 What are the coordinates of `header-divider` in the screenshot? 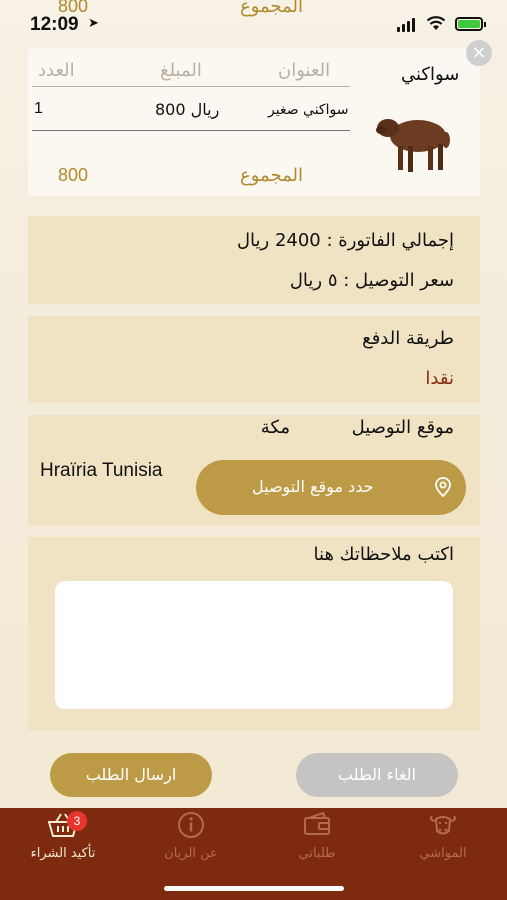 It's located at (191, 86).